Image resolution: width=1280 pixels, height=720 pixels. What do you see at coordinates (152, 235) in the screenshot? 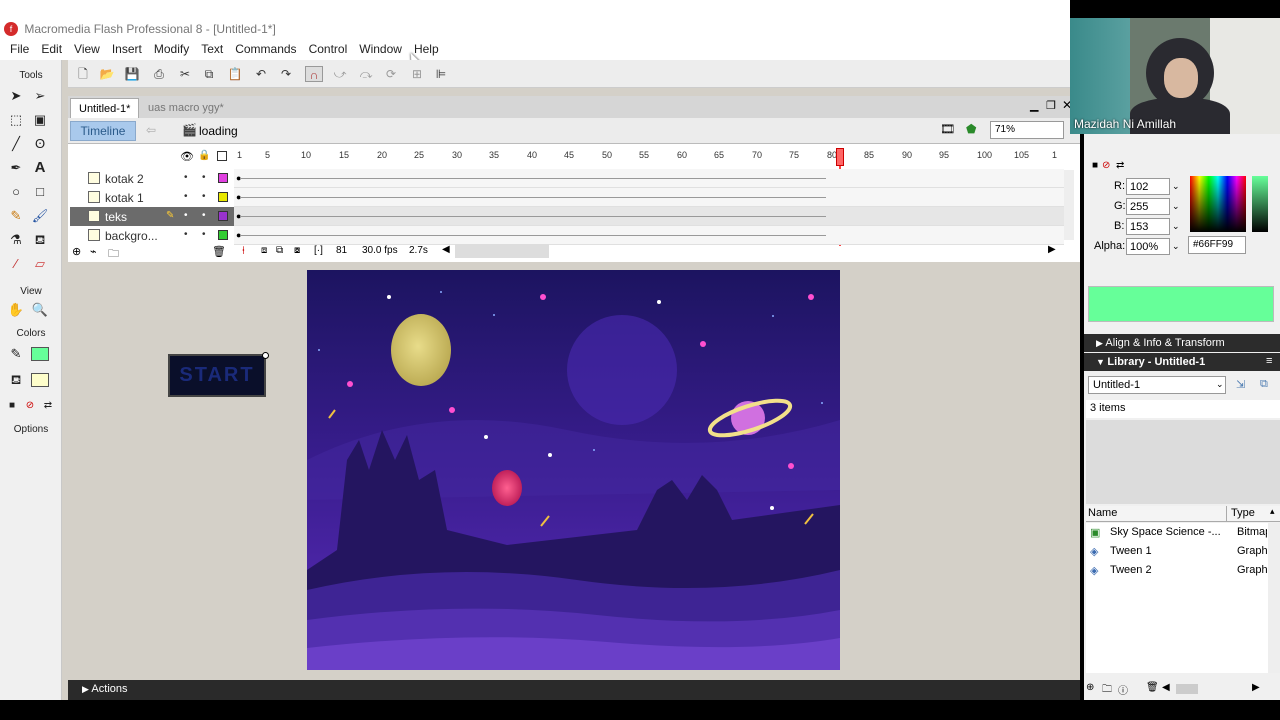
I see `layer-row: backgro... • •` at bounding box center [152, 235].